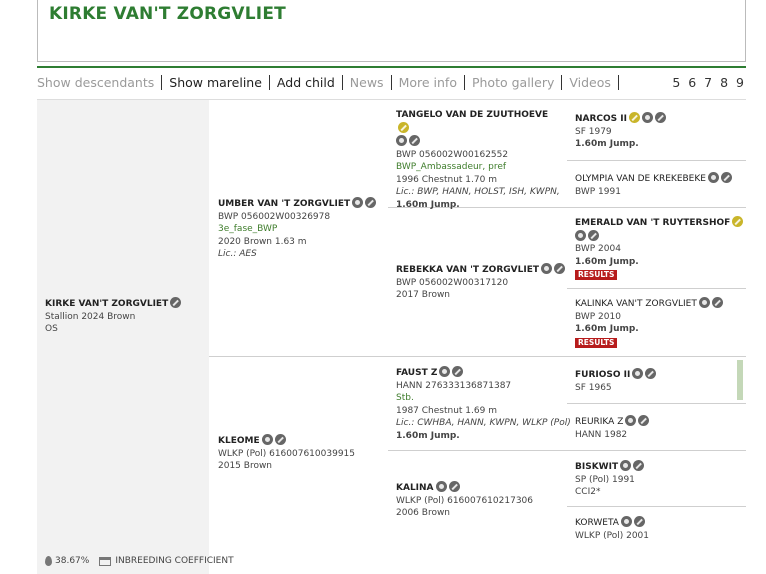 The image size is (766, 574). I want to click on gen4-node: REURIKA Z HANN 1982, so click(612, 428).